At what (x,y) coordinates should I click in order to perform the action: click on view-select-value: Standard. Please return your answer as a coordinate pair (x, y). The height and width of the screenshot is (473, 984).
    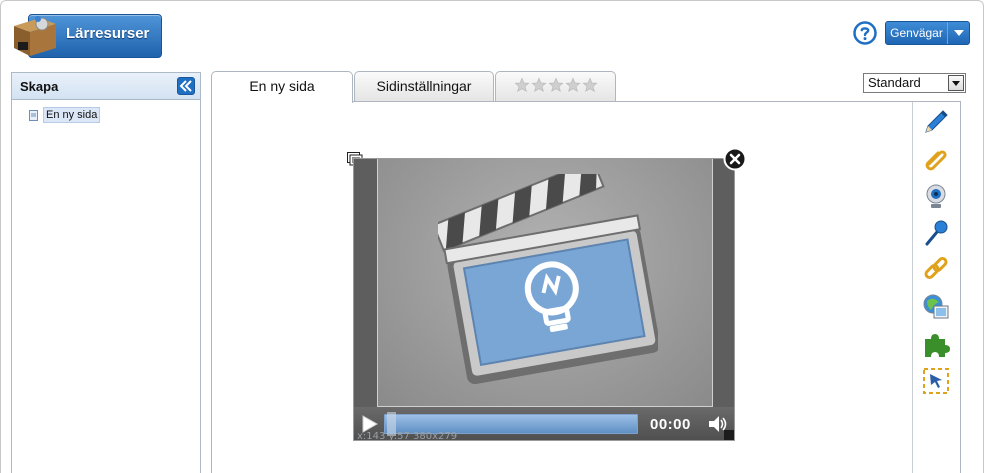
    Looking at the image, I should click on (894, 82).